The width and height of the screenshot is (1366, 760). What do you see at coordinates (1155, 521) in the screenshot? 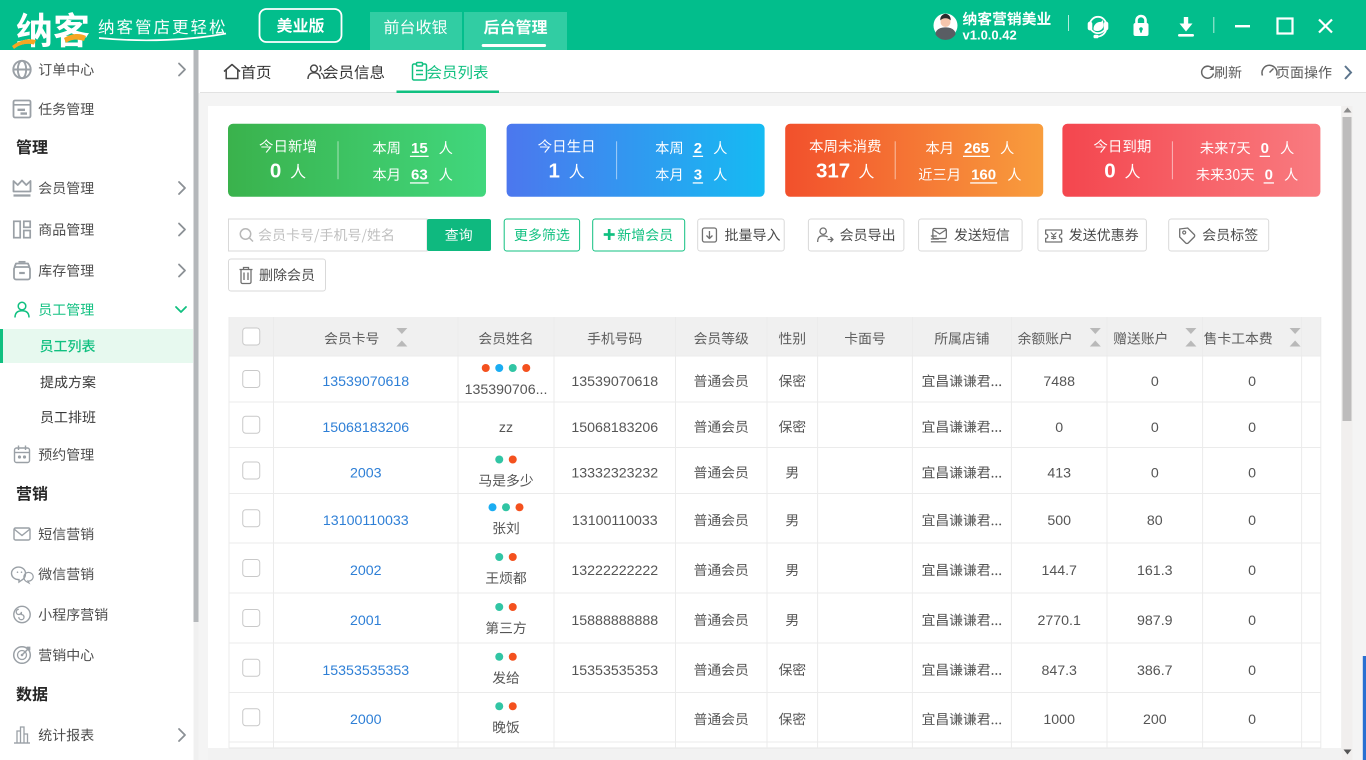
I see `svg-text: 80` at bounding box center [1155, 521].